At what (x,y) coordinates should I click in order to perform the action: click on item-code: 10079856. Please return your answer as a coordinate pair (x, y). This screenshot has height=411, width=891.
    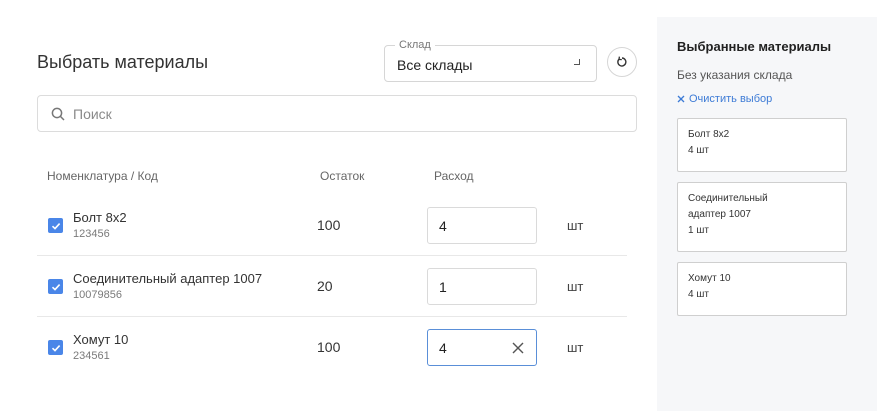
    Looking at the image, I should click on (97, 295).